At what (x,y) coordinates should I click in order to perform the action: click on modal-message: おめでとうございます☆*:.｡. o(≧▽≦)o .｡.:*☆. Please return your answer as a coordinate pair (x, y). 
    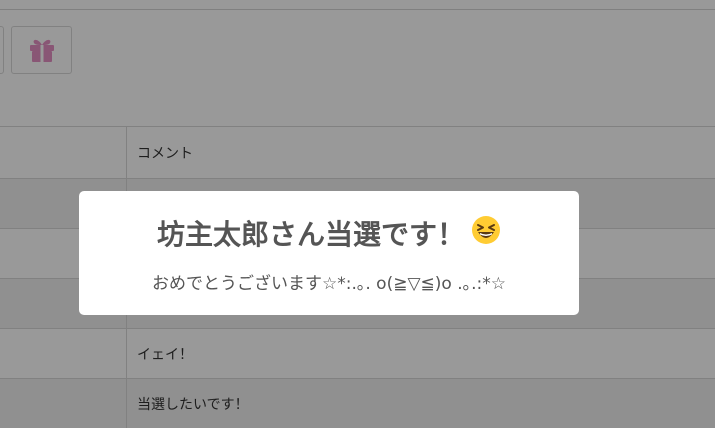
    Looking at the image, I should click on (329, 284).